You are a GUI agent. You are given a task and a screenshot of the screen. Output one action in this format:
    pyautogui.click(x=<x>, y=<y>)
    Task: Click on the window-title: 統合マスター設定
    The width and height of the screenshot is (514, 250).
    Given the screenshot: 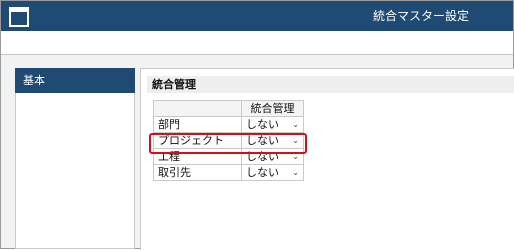 What is the action you would take?
    pyautogui.click(x=420, y=16)
    